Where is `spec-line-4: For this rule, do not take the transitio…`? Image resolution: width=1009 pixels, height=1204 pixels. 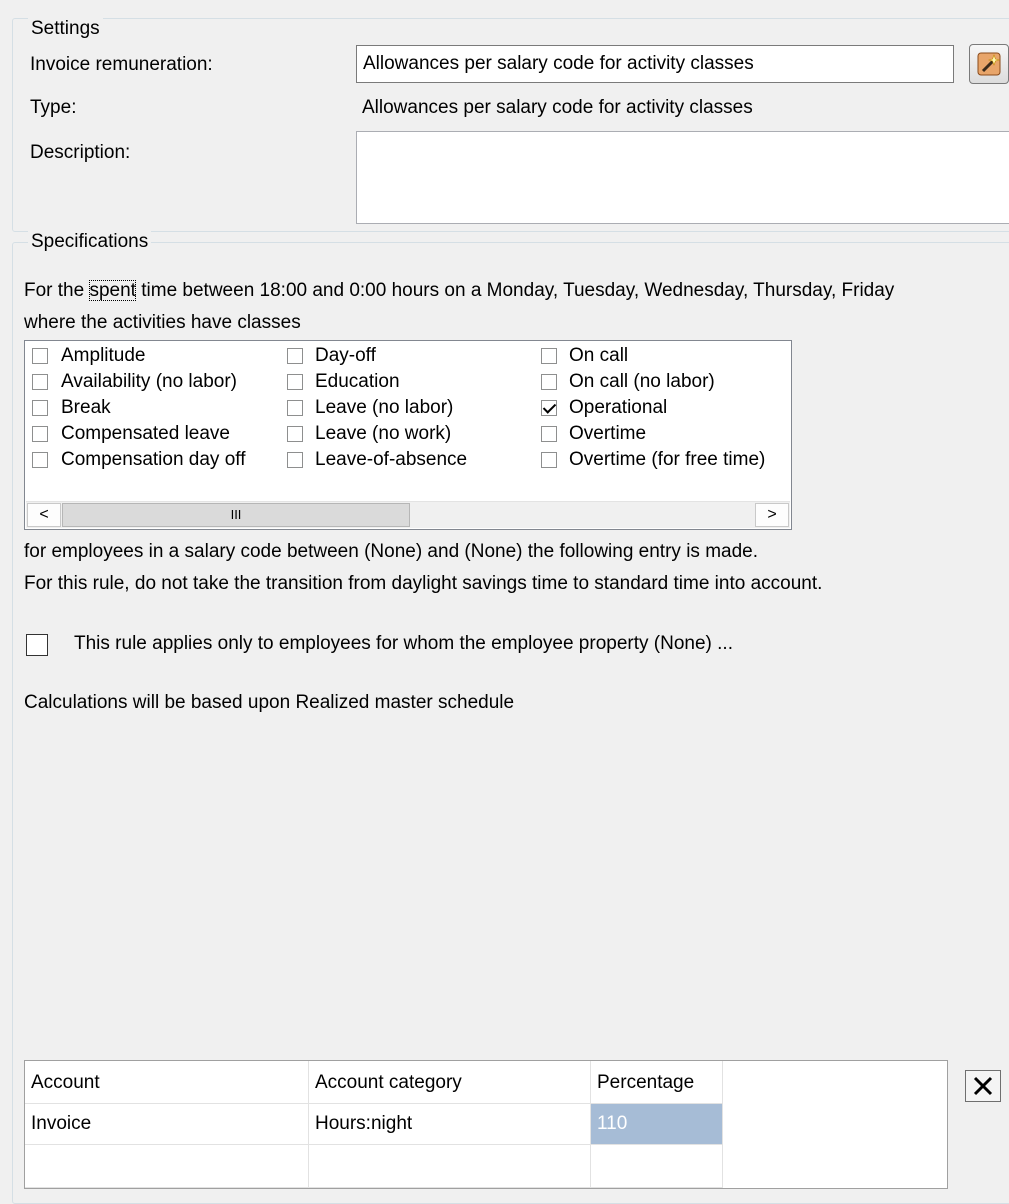
spec-line-4: For this rule, do not take the transitio… is located at coordinates (423, 584).